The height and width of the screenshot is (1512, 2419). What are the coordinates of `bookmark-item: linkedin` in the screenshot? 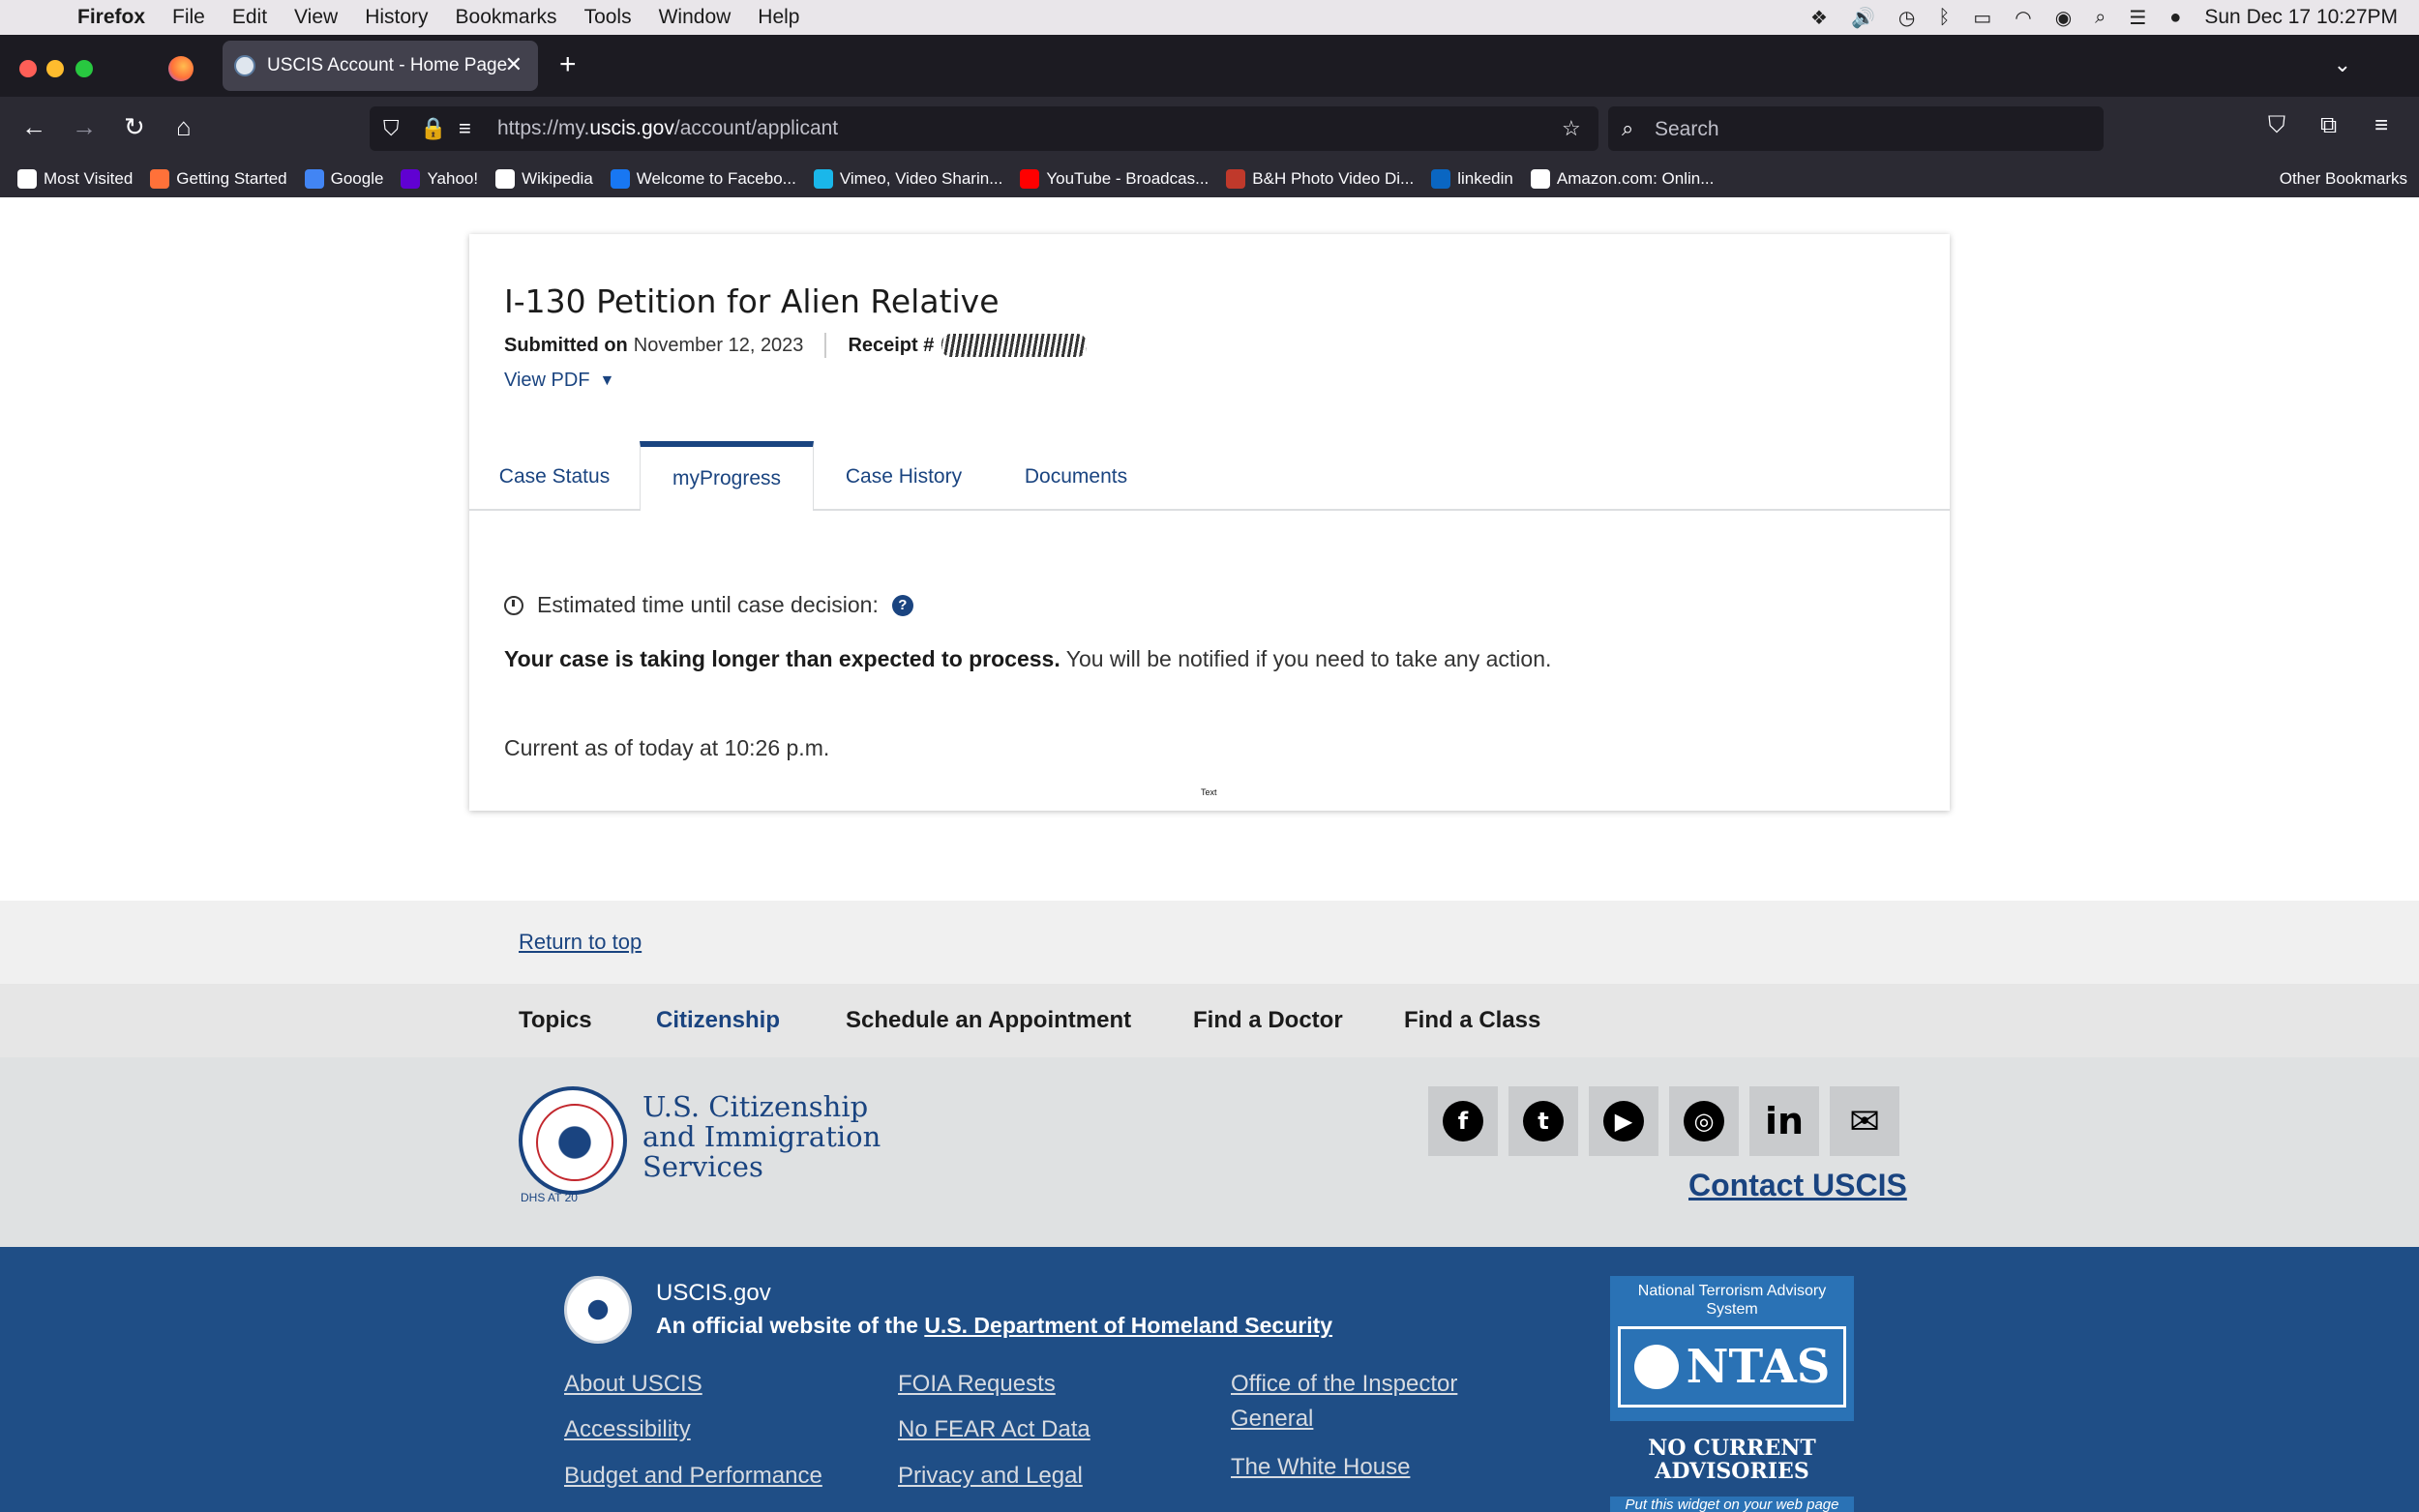 It's located at (1472, 179).